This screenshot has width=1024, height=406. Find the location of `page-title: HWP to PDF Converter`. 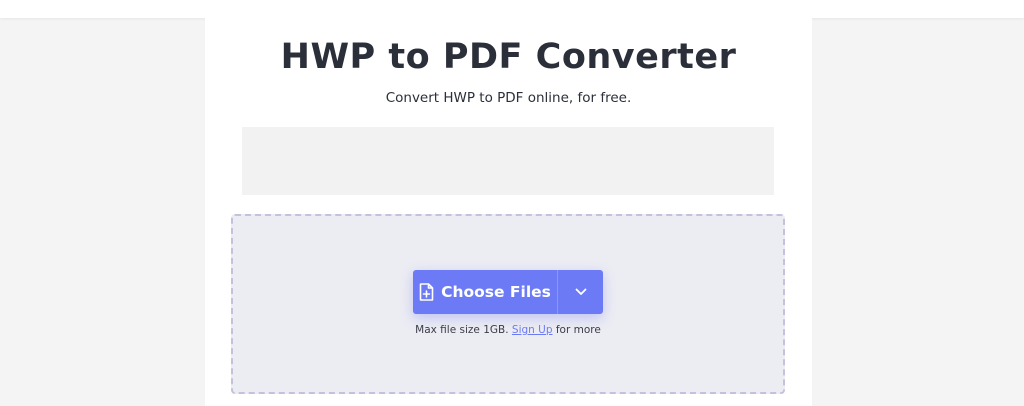

page-title: HWP to PDF Converter is located at coordinates (508, 57).